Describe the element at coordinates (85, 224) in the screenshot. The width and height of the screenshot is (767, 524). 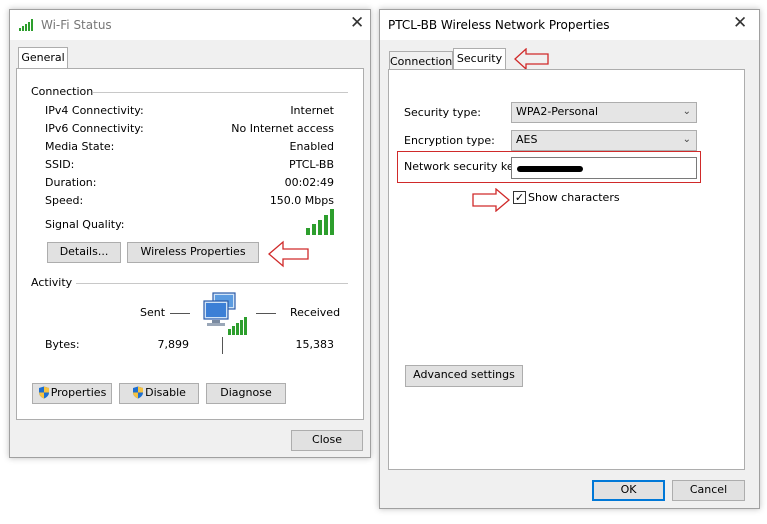
I see `signal-quality-label: Signal Quality:` at that location.